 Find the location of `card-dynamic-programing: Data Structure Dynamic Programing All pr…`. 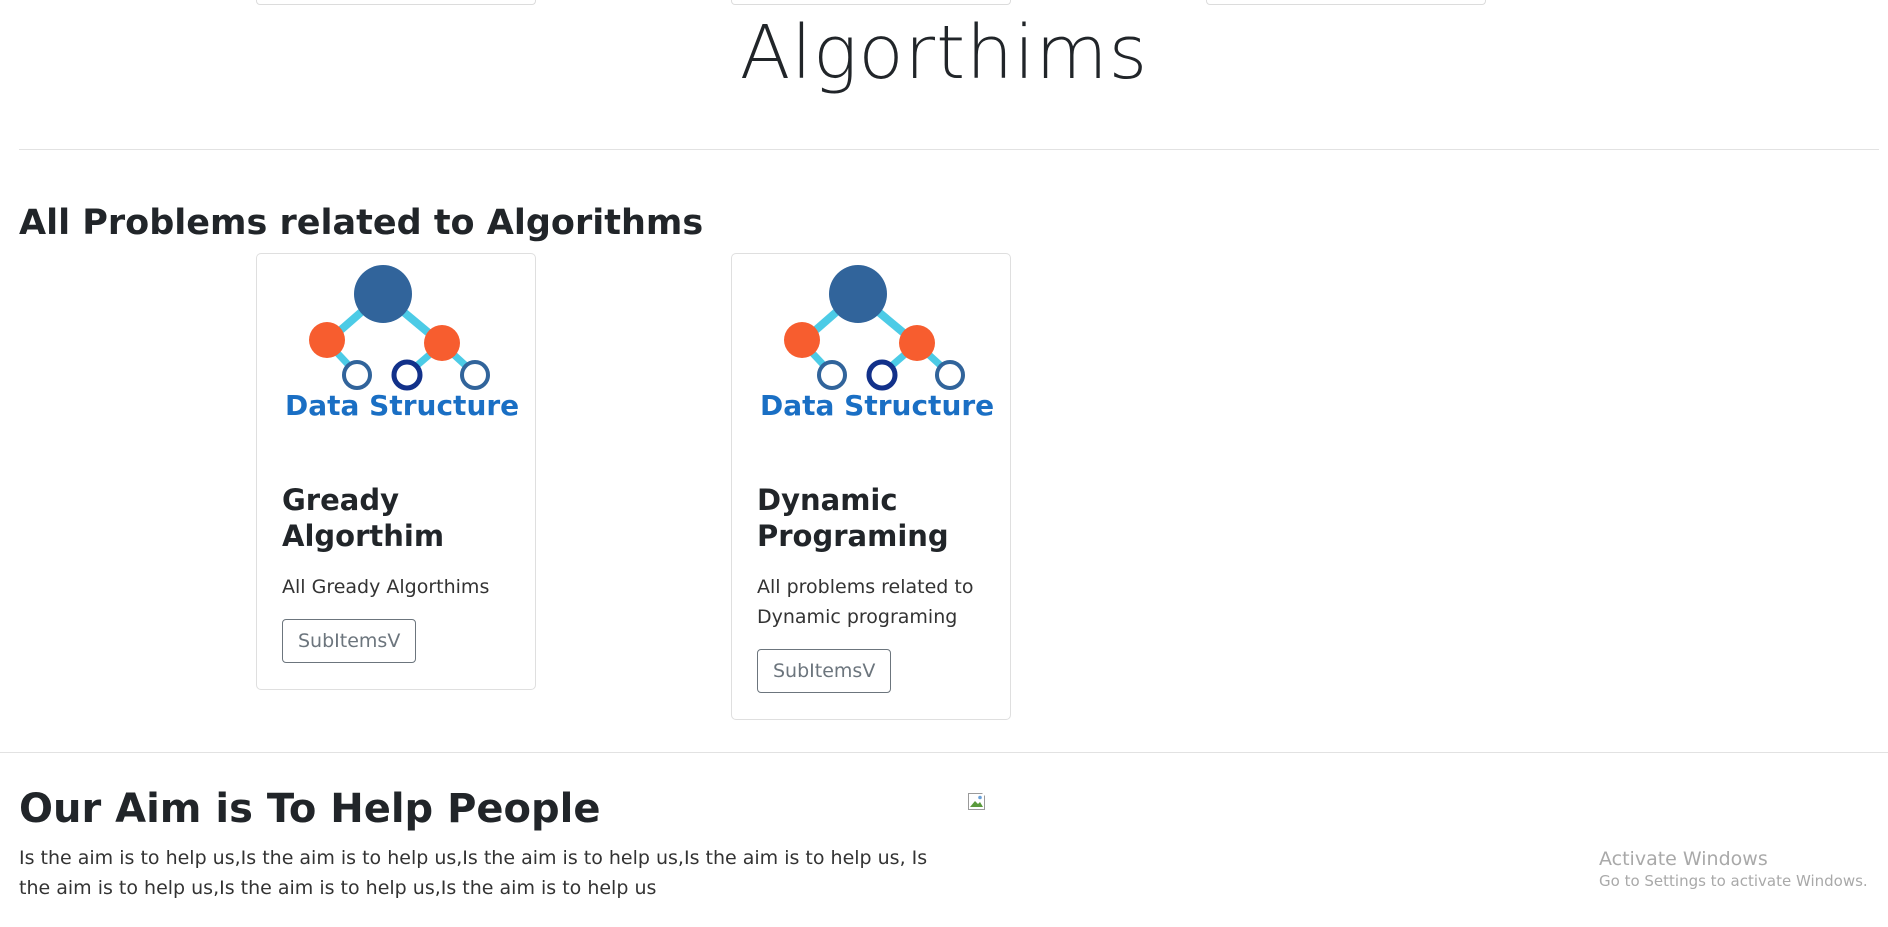

card-dynamic-programing: Data Structure Dynamic Programing All pr… is located at coordinates (871, 486).